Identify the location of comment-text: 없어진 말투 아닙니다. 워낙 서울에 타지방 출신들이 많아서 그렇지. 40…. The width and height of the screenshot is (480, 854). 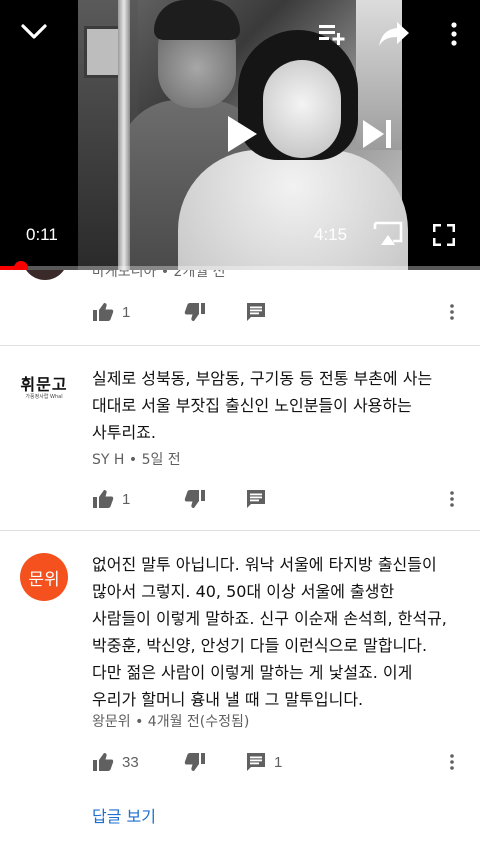
(269, 632).